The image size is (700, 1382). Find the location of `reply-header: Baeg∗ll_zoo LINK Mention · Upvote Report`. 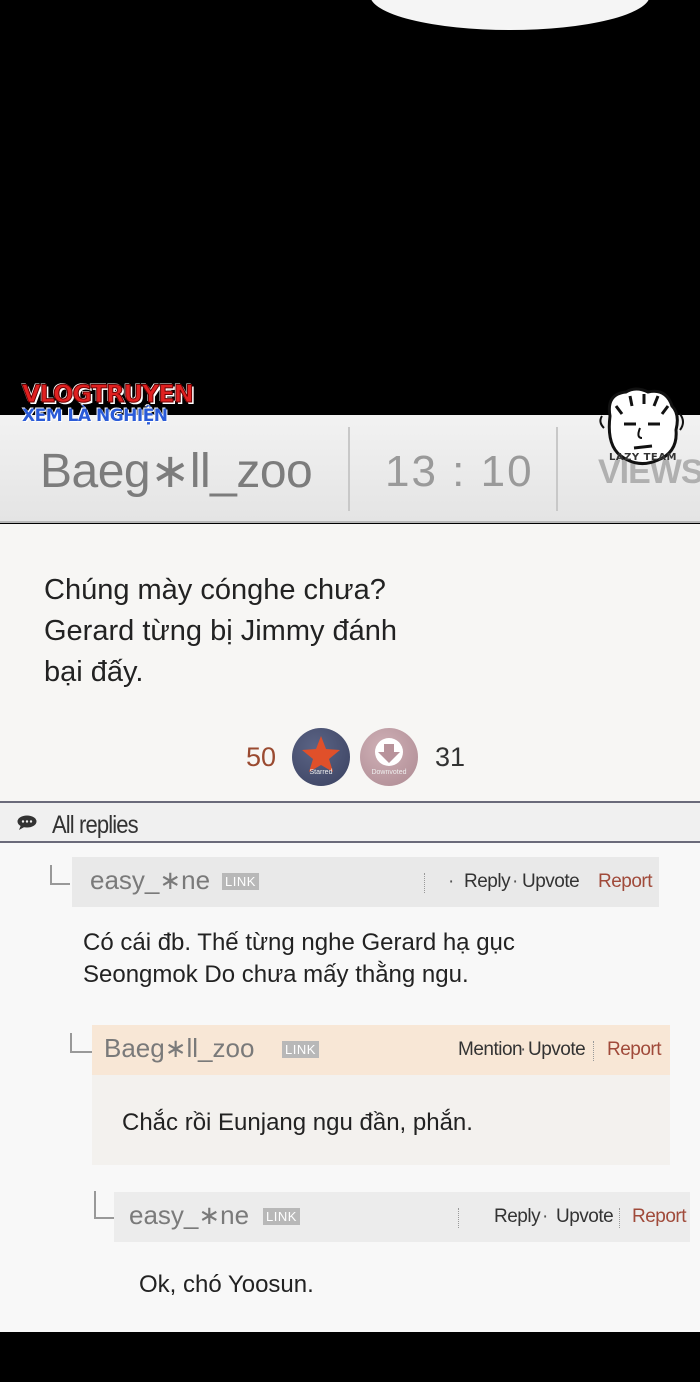

reply-header: Baeg∗ll_zoo LINK Mention · Upvote Report is located at coordinates (381, 1050).